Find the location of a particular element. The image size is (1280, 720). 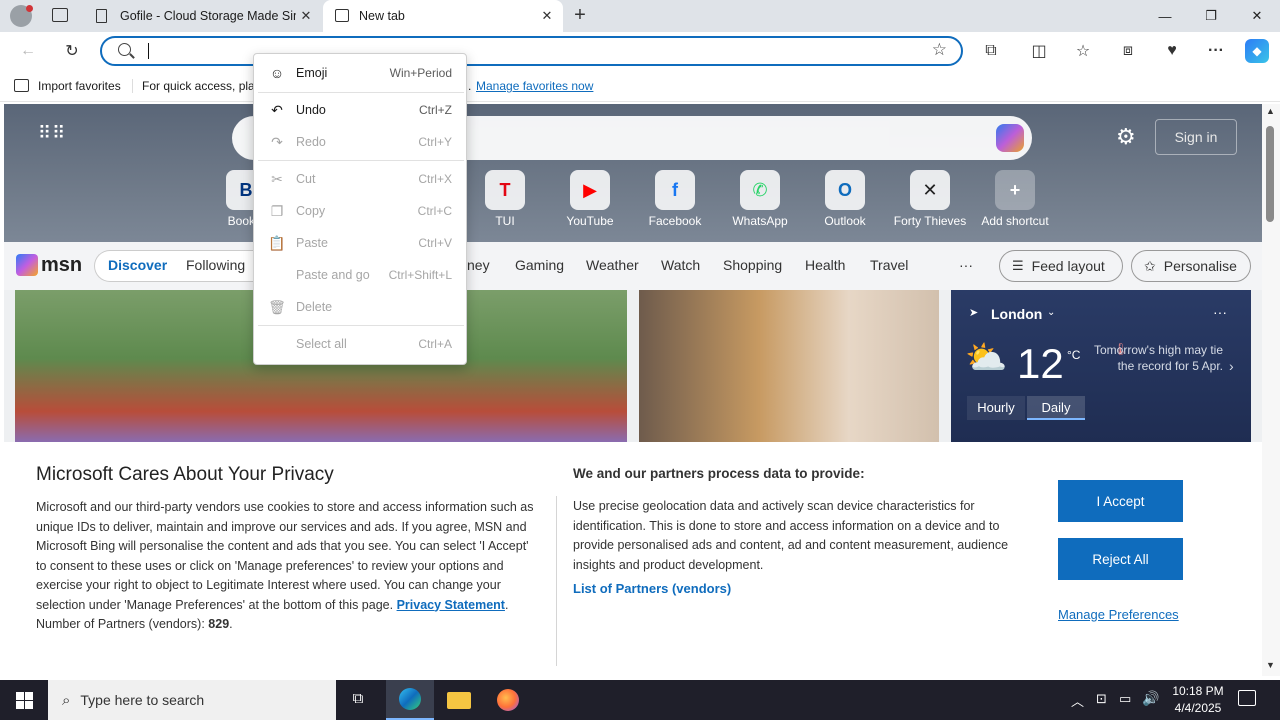

favorites-icon: ☆ is located at coordinates (1083, 51).